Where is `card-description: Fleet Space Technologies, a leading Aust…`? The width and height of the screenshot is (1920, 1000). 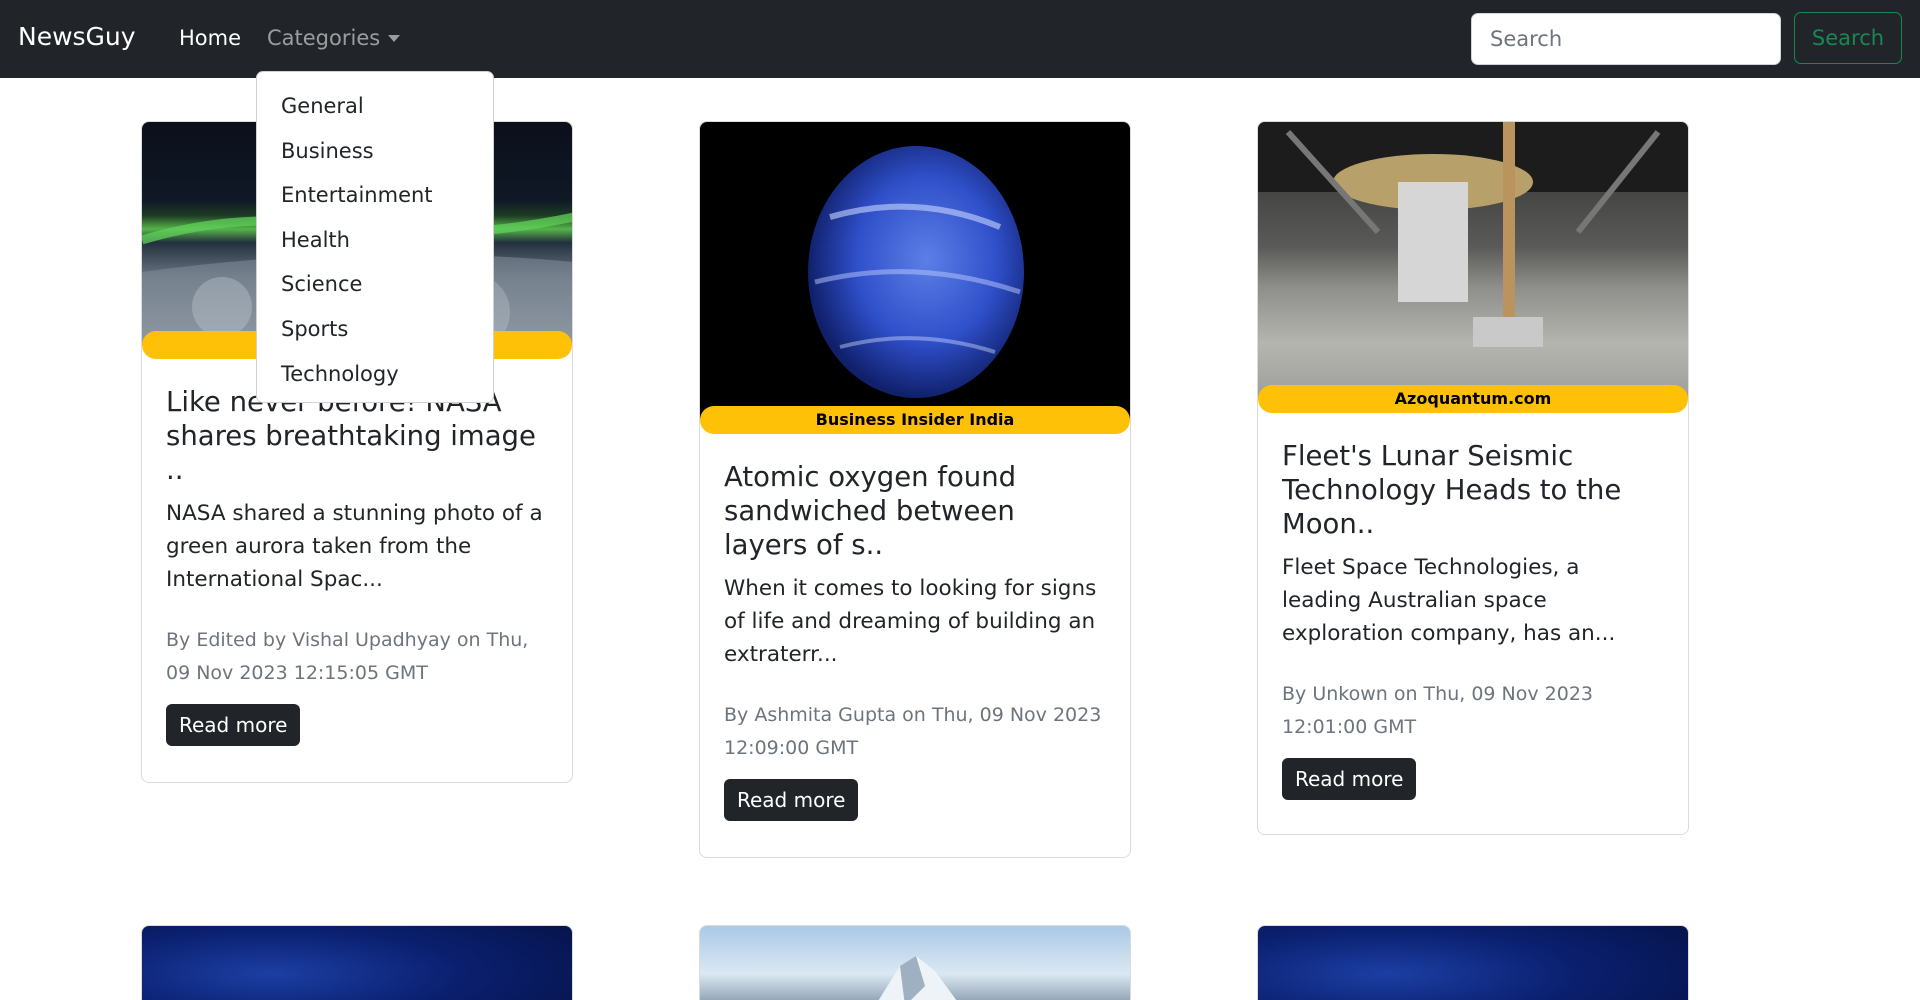
card-description: Fleet Space Technologies, a leading Aust… is located at coordinates (1449, 600).